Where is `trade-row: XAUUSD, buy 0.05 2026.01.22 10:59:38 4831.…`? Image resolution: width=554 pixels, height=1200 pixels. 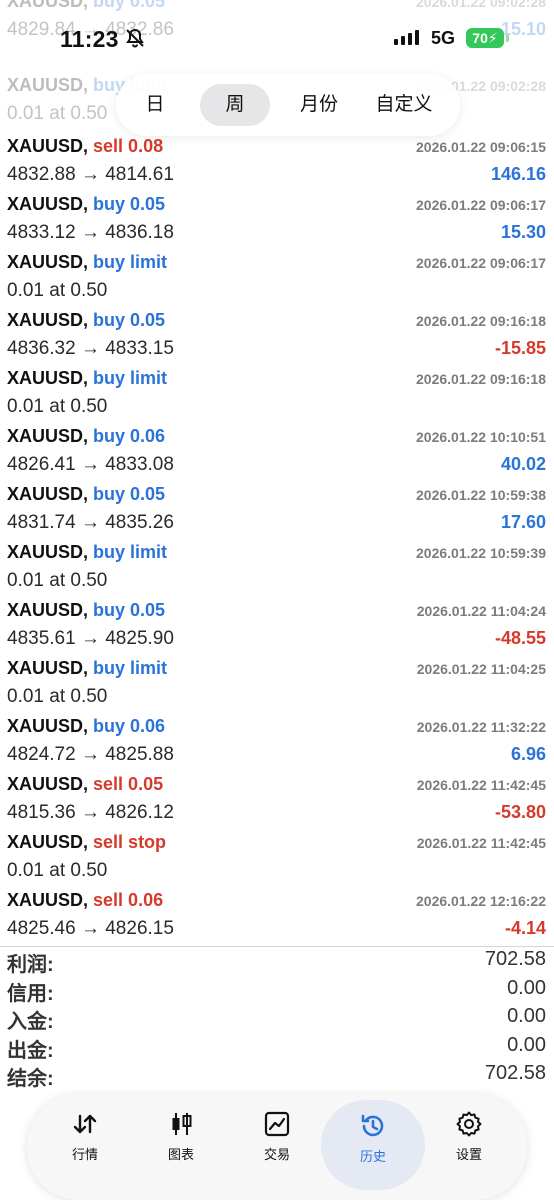
trade-row: XAUUSD, buy 0.05 2026.01.22 10:59:38 4831.… is located at coordinates (277, 508).